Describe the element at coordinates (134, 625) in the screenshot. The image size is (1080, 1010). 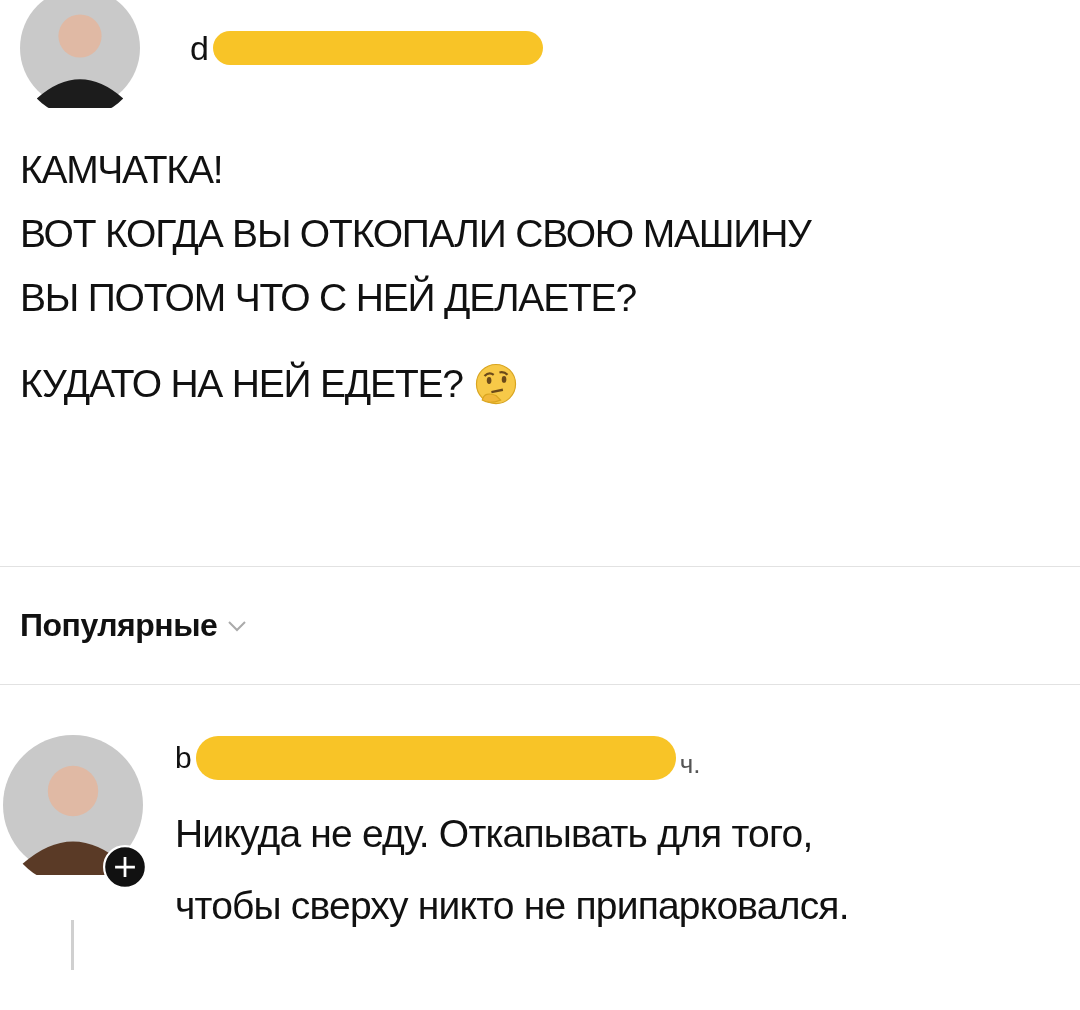
I see `sort-dropdown: Популярные` at that location.